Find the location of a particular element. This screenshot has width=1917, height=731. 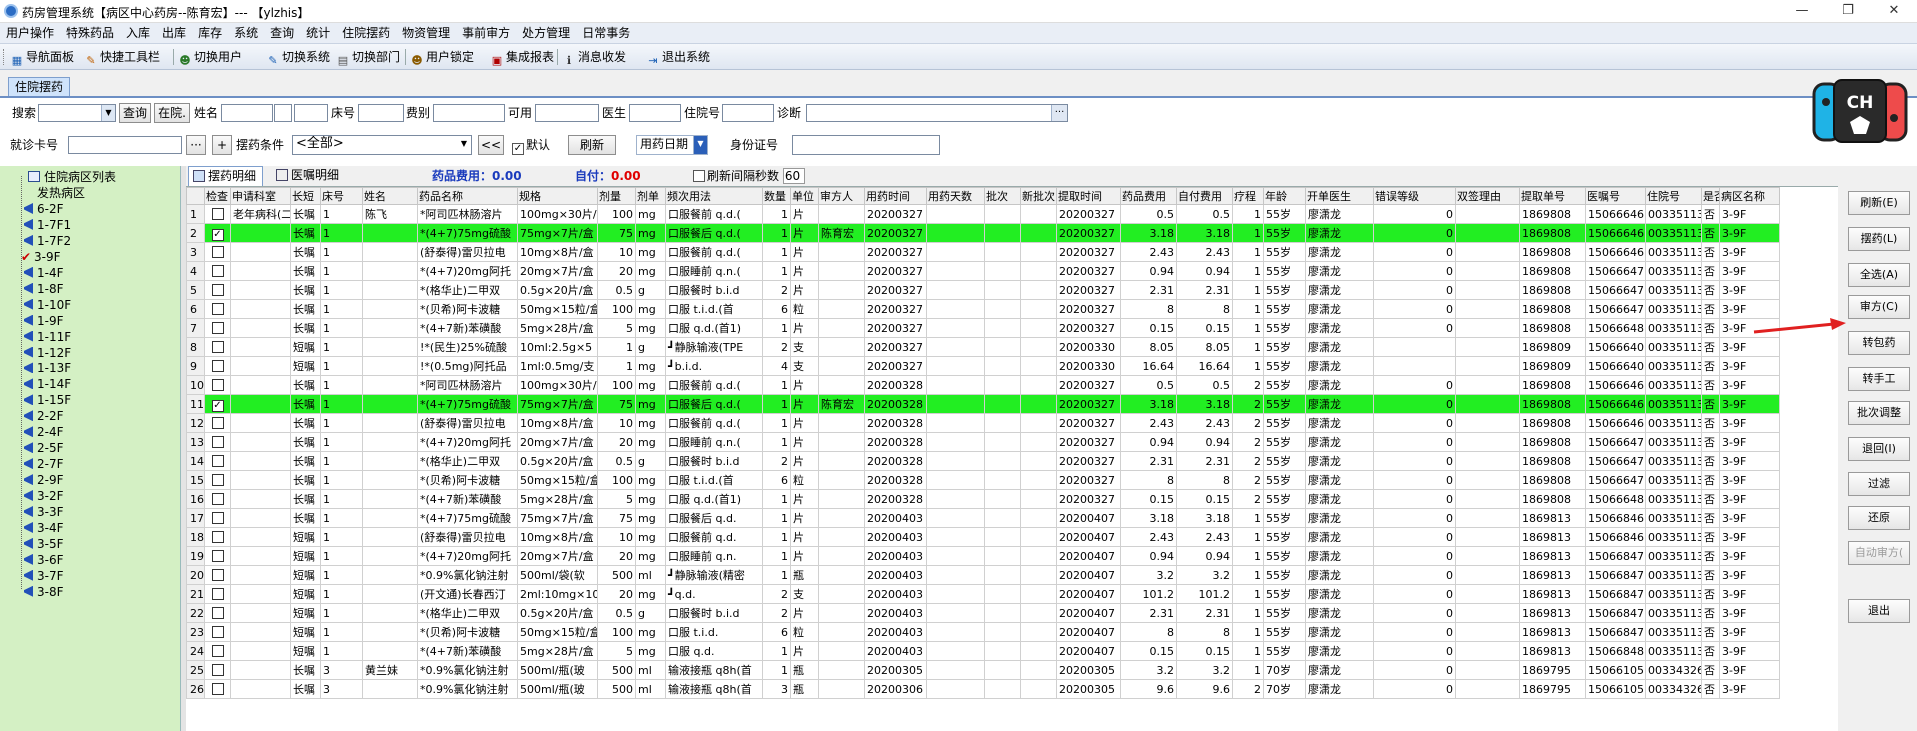

action-button-11: 退出 is located at coordinates (1879, 611).